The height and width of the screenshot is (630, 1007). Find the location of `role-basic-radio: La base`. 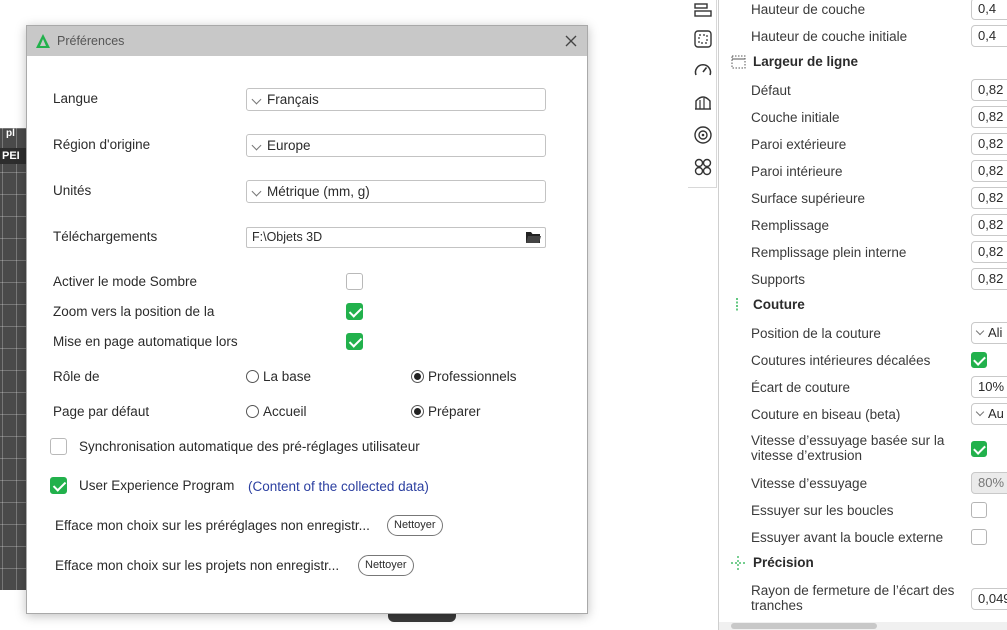

role-basic-radio: La base is located at coordinates (278, 376).